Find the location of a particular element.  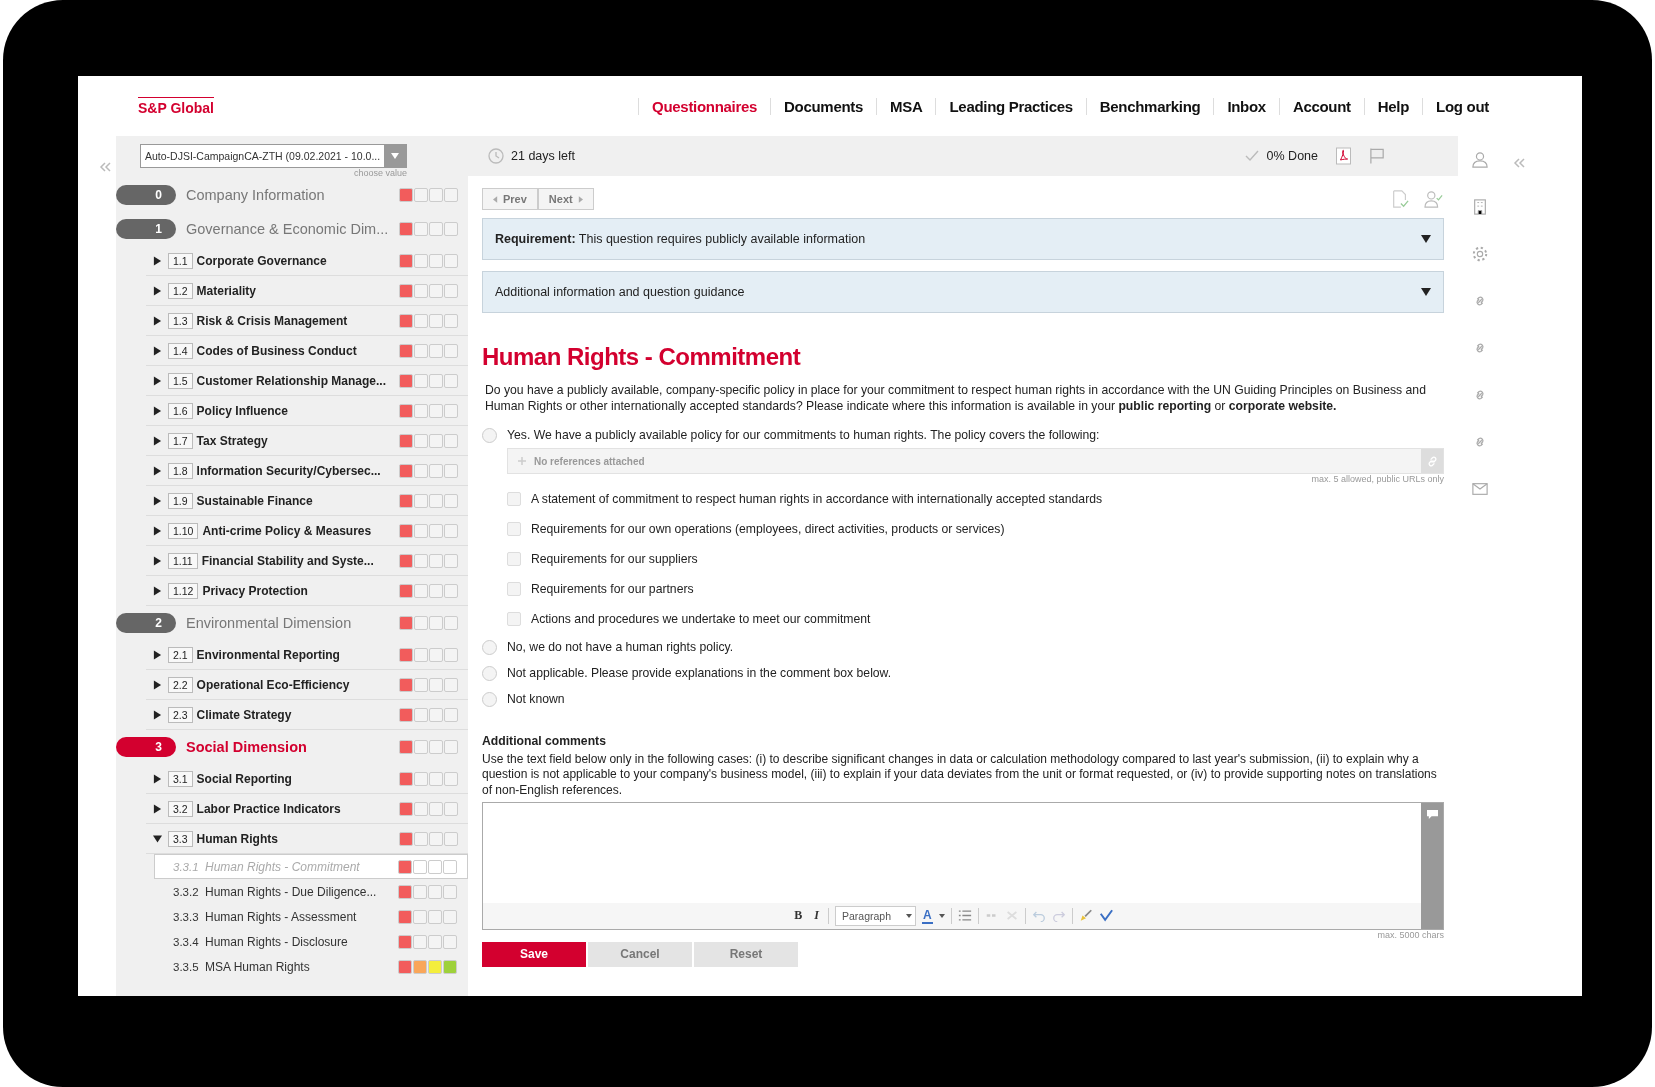

mail-icon is located at coordinates (1480, 489).